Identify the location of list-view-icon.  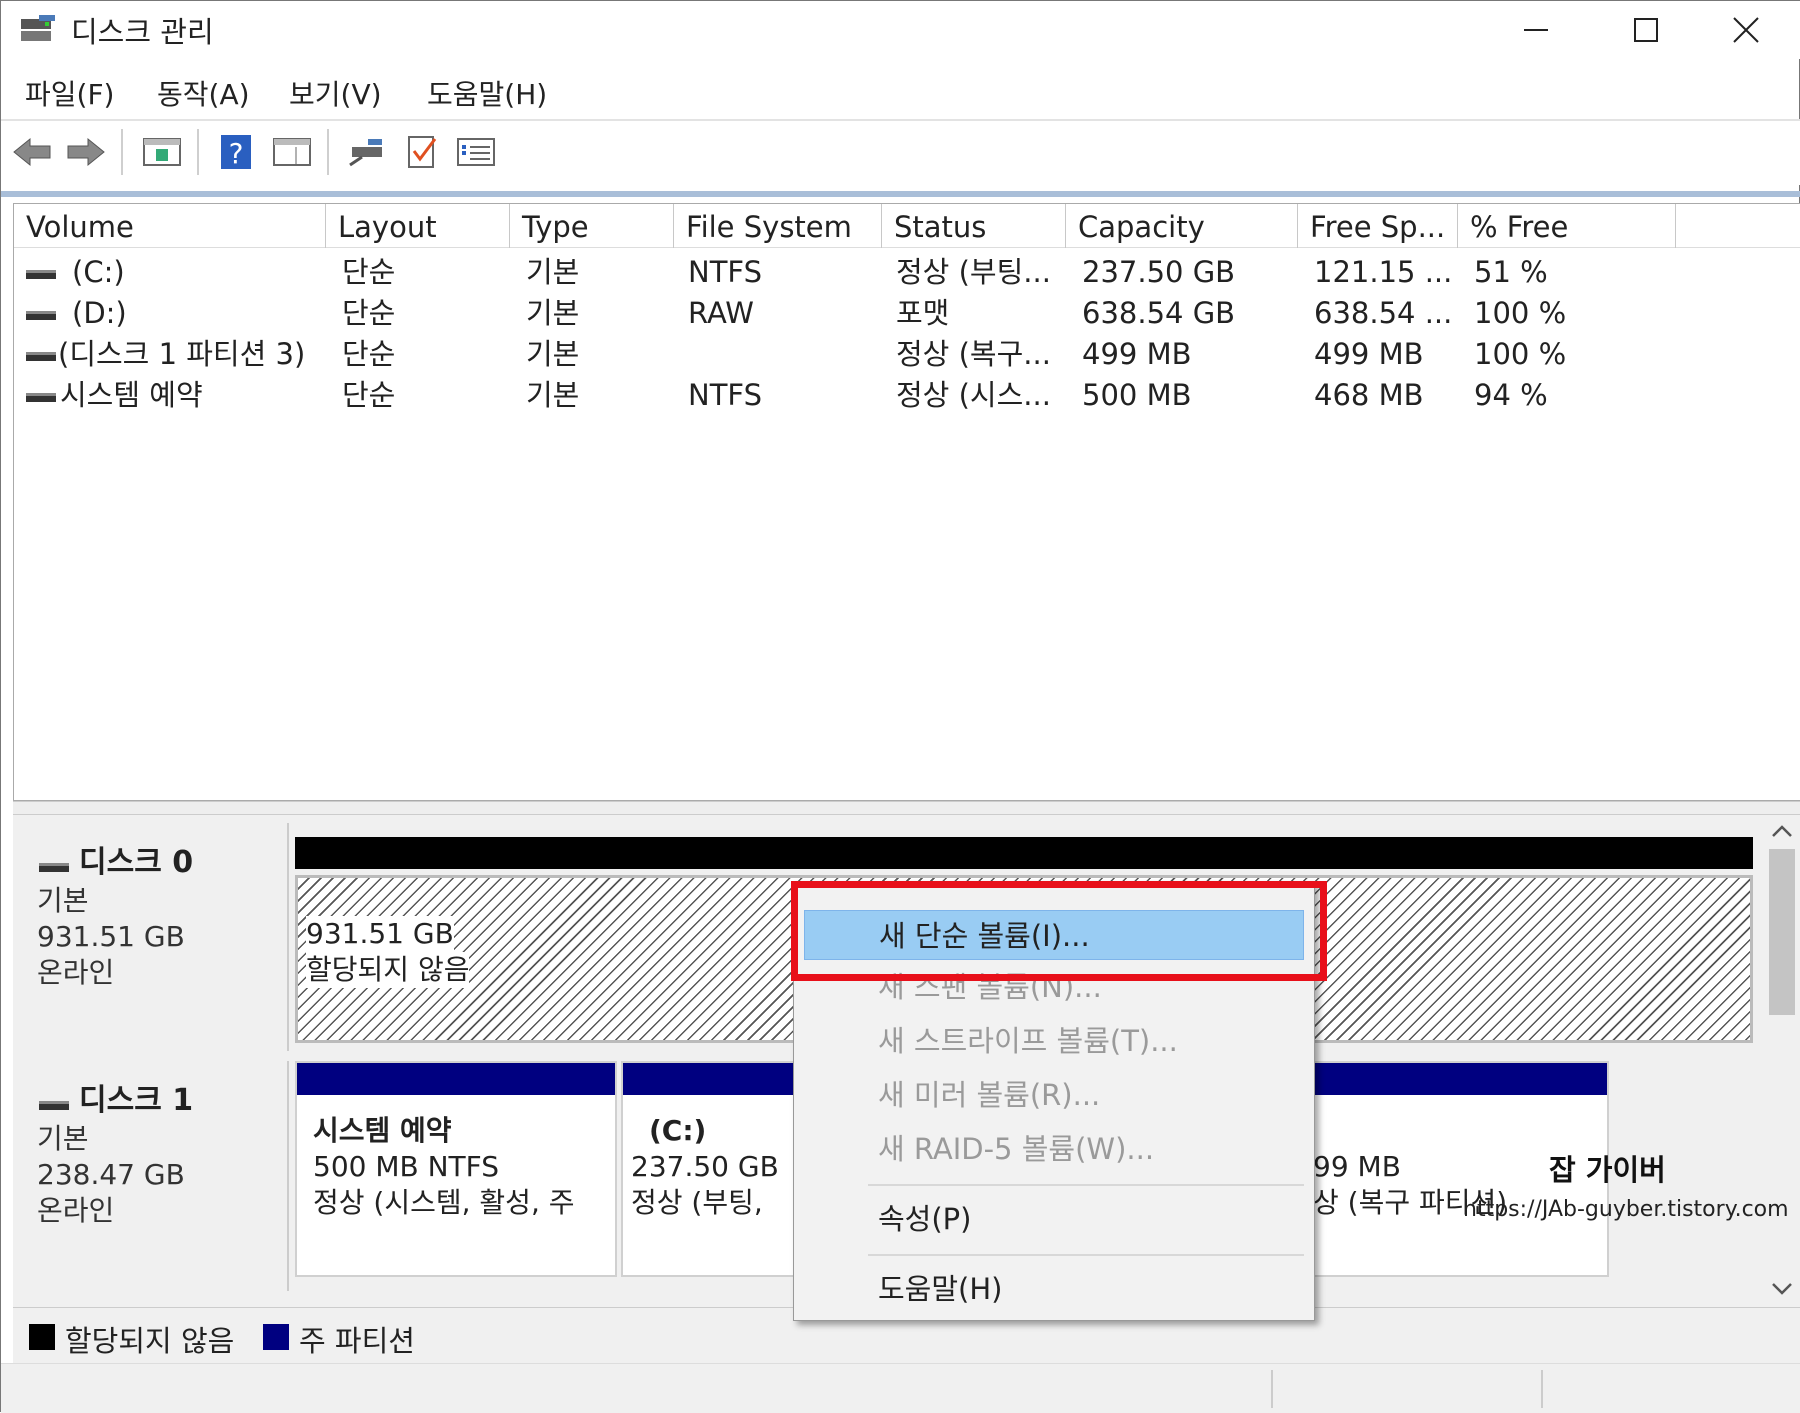
(476, 152).